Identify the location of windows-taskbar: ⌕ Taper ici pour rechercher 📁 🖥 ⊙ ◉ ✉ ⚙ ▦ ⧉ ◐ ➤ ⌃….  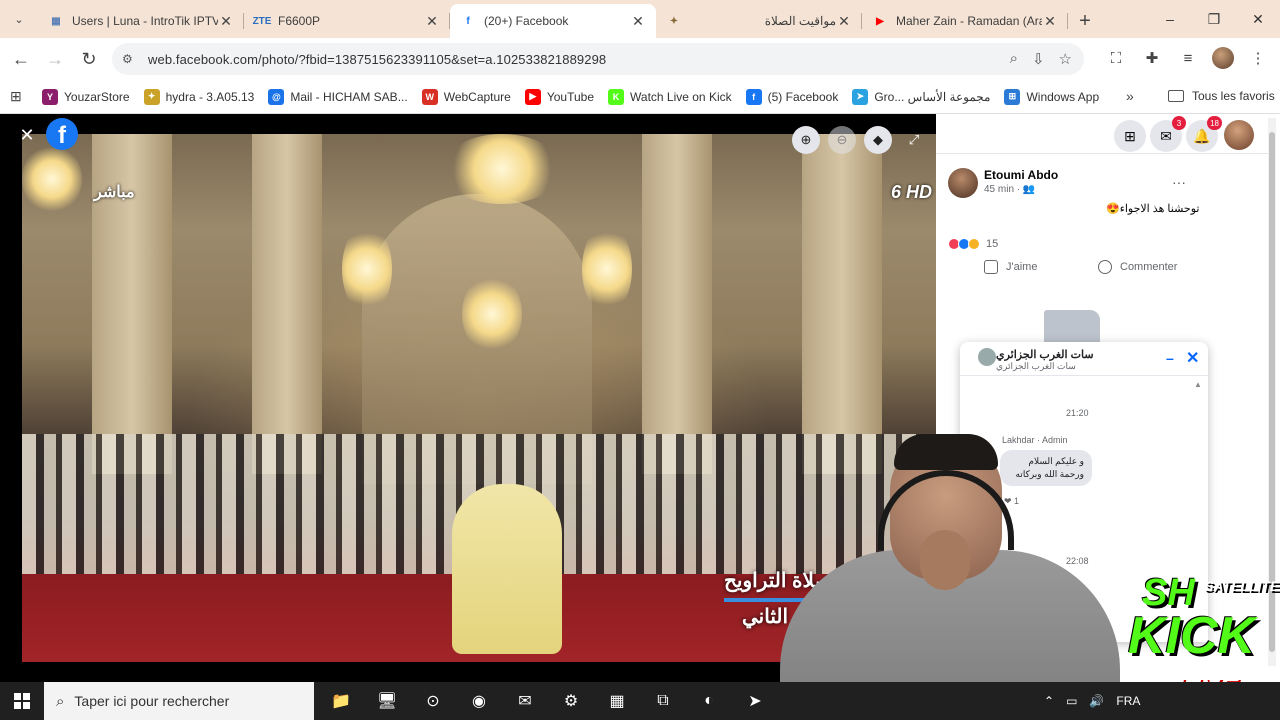
(640, 701).